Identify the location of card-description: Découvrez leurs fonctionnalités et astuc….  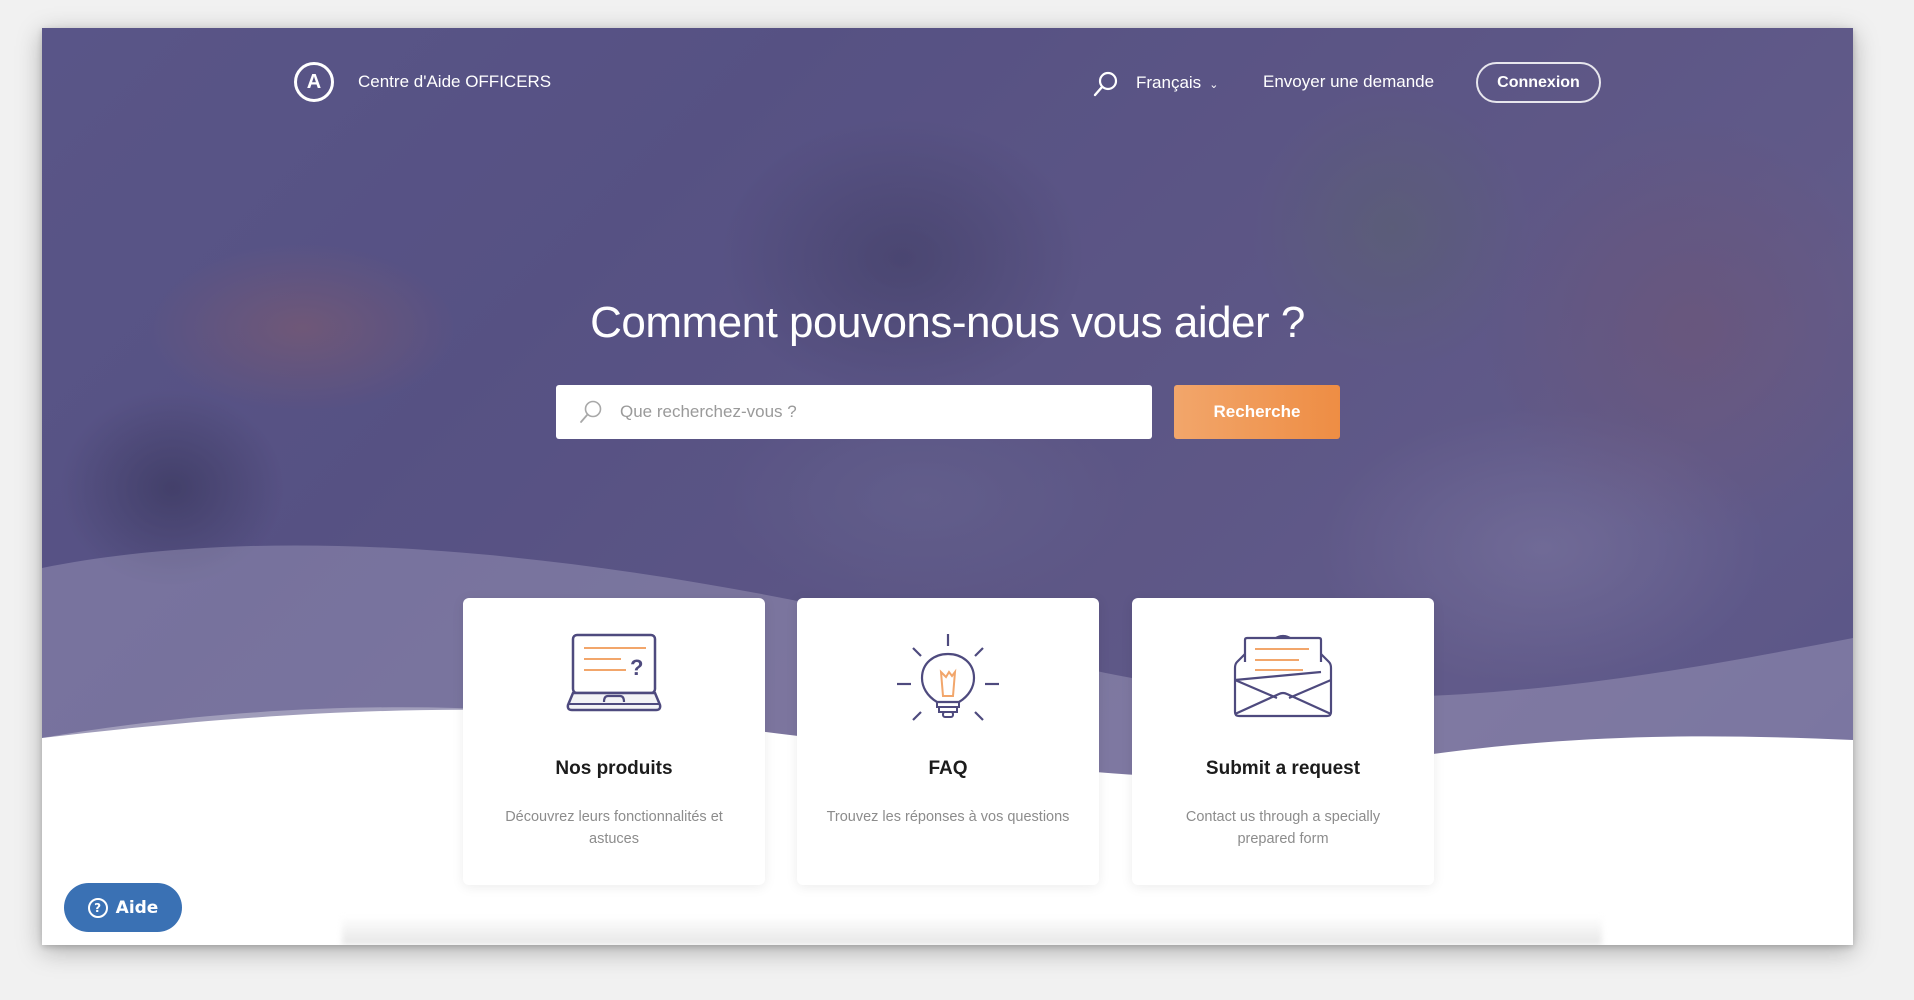
(614, 828).